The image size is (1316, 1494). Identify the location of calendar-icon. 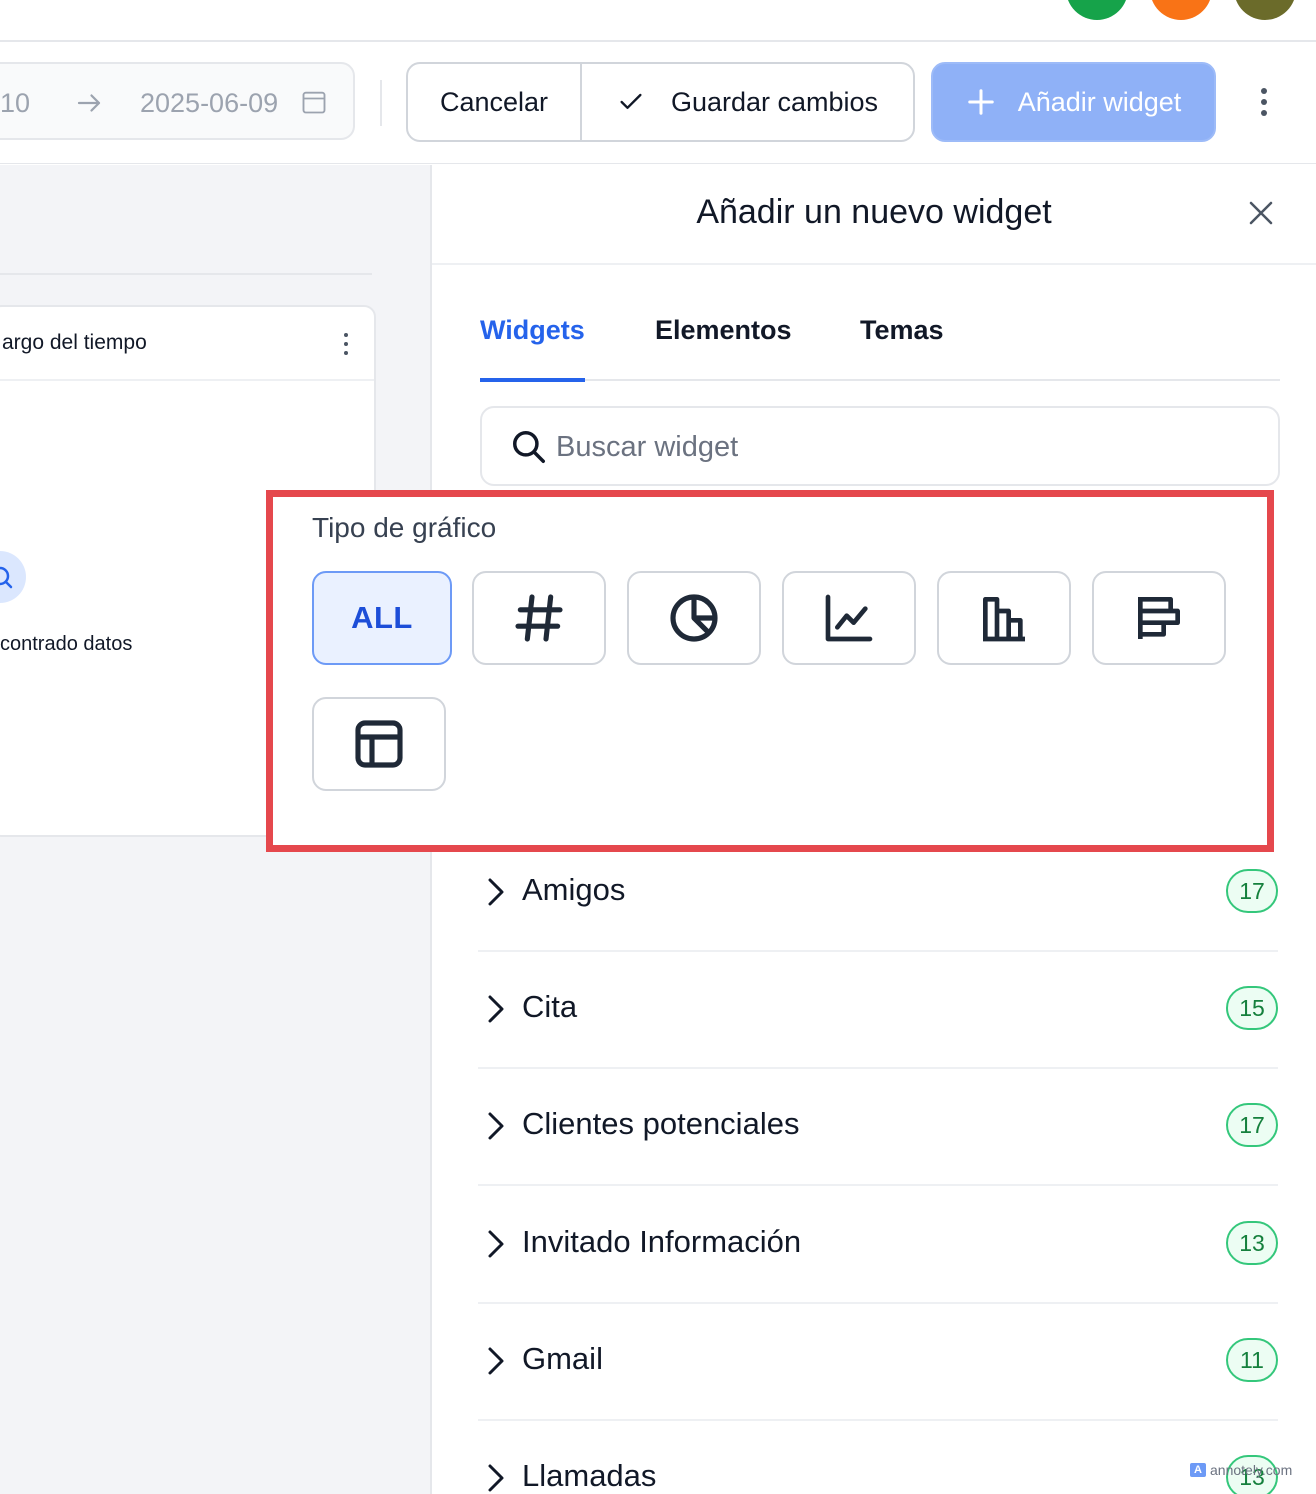
(314, 102).